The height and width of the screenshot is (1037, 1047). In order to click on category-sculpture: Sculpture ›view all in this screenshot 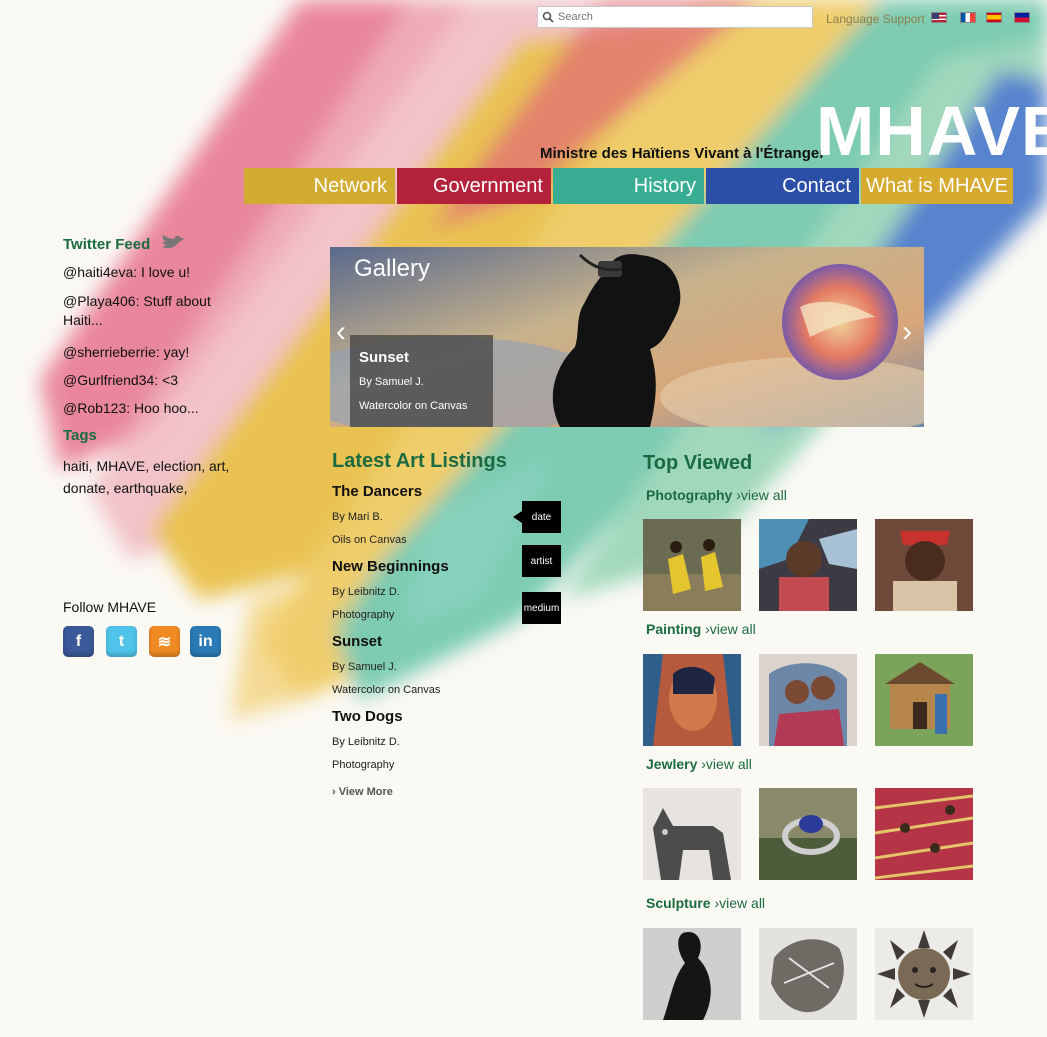, I will do `click(705, 903)`.